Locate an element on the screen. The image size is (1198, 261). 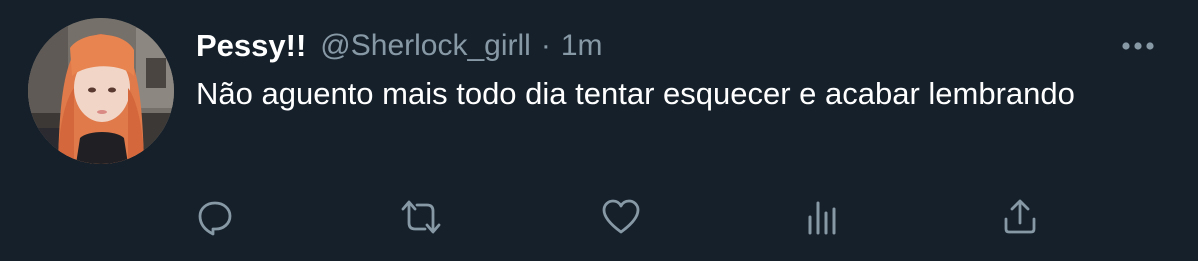
timestamp: 1m is located at coordinates (582, 46).